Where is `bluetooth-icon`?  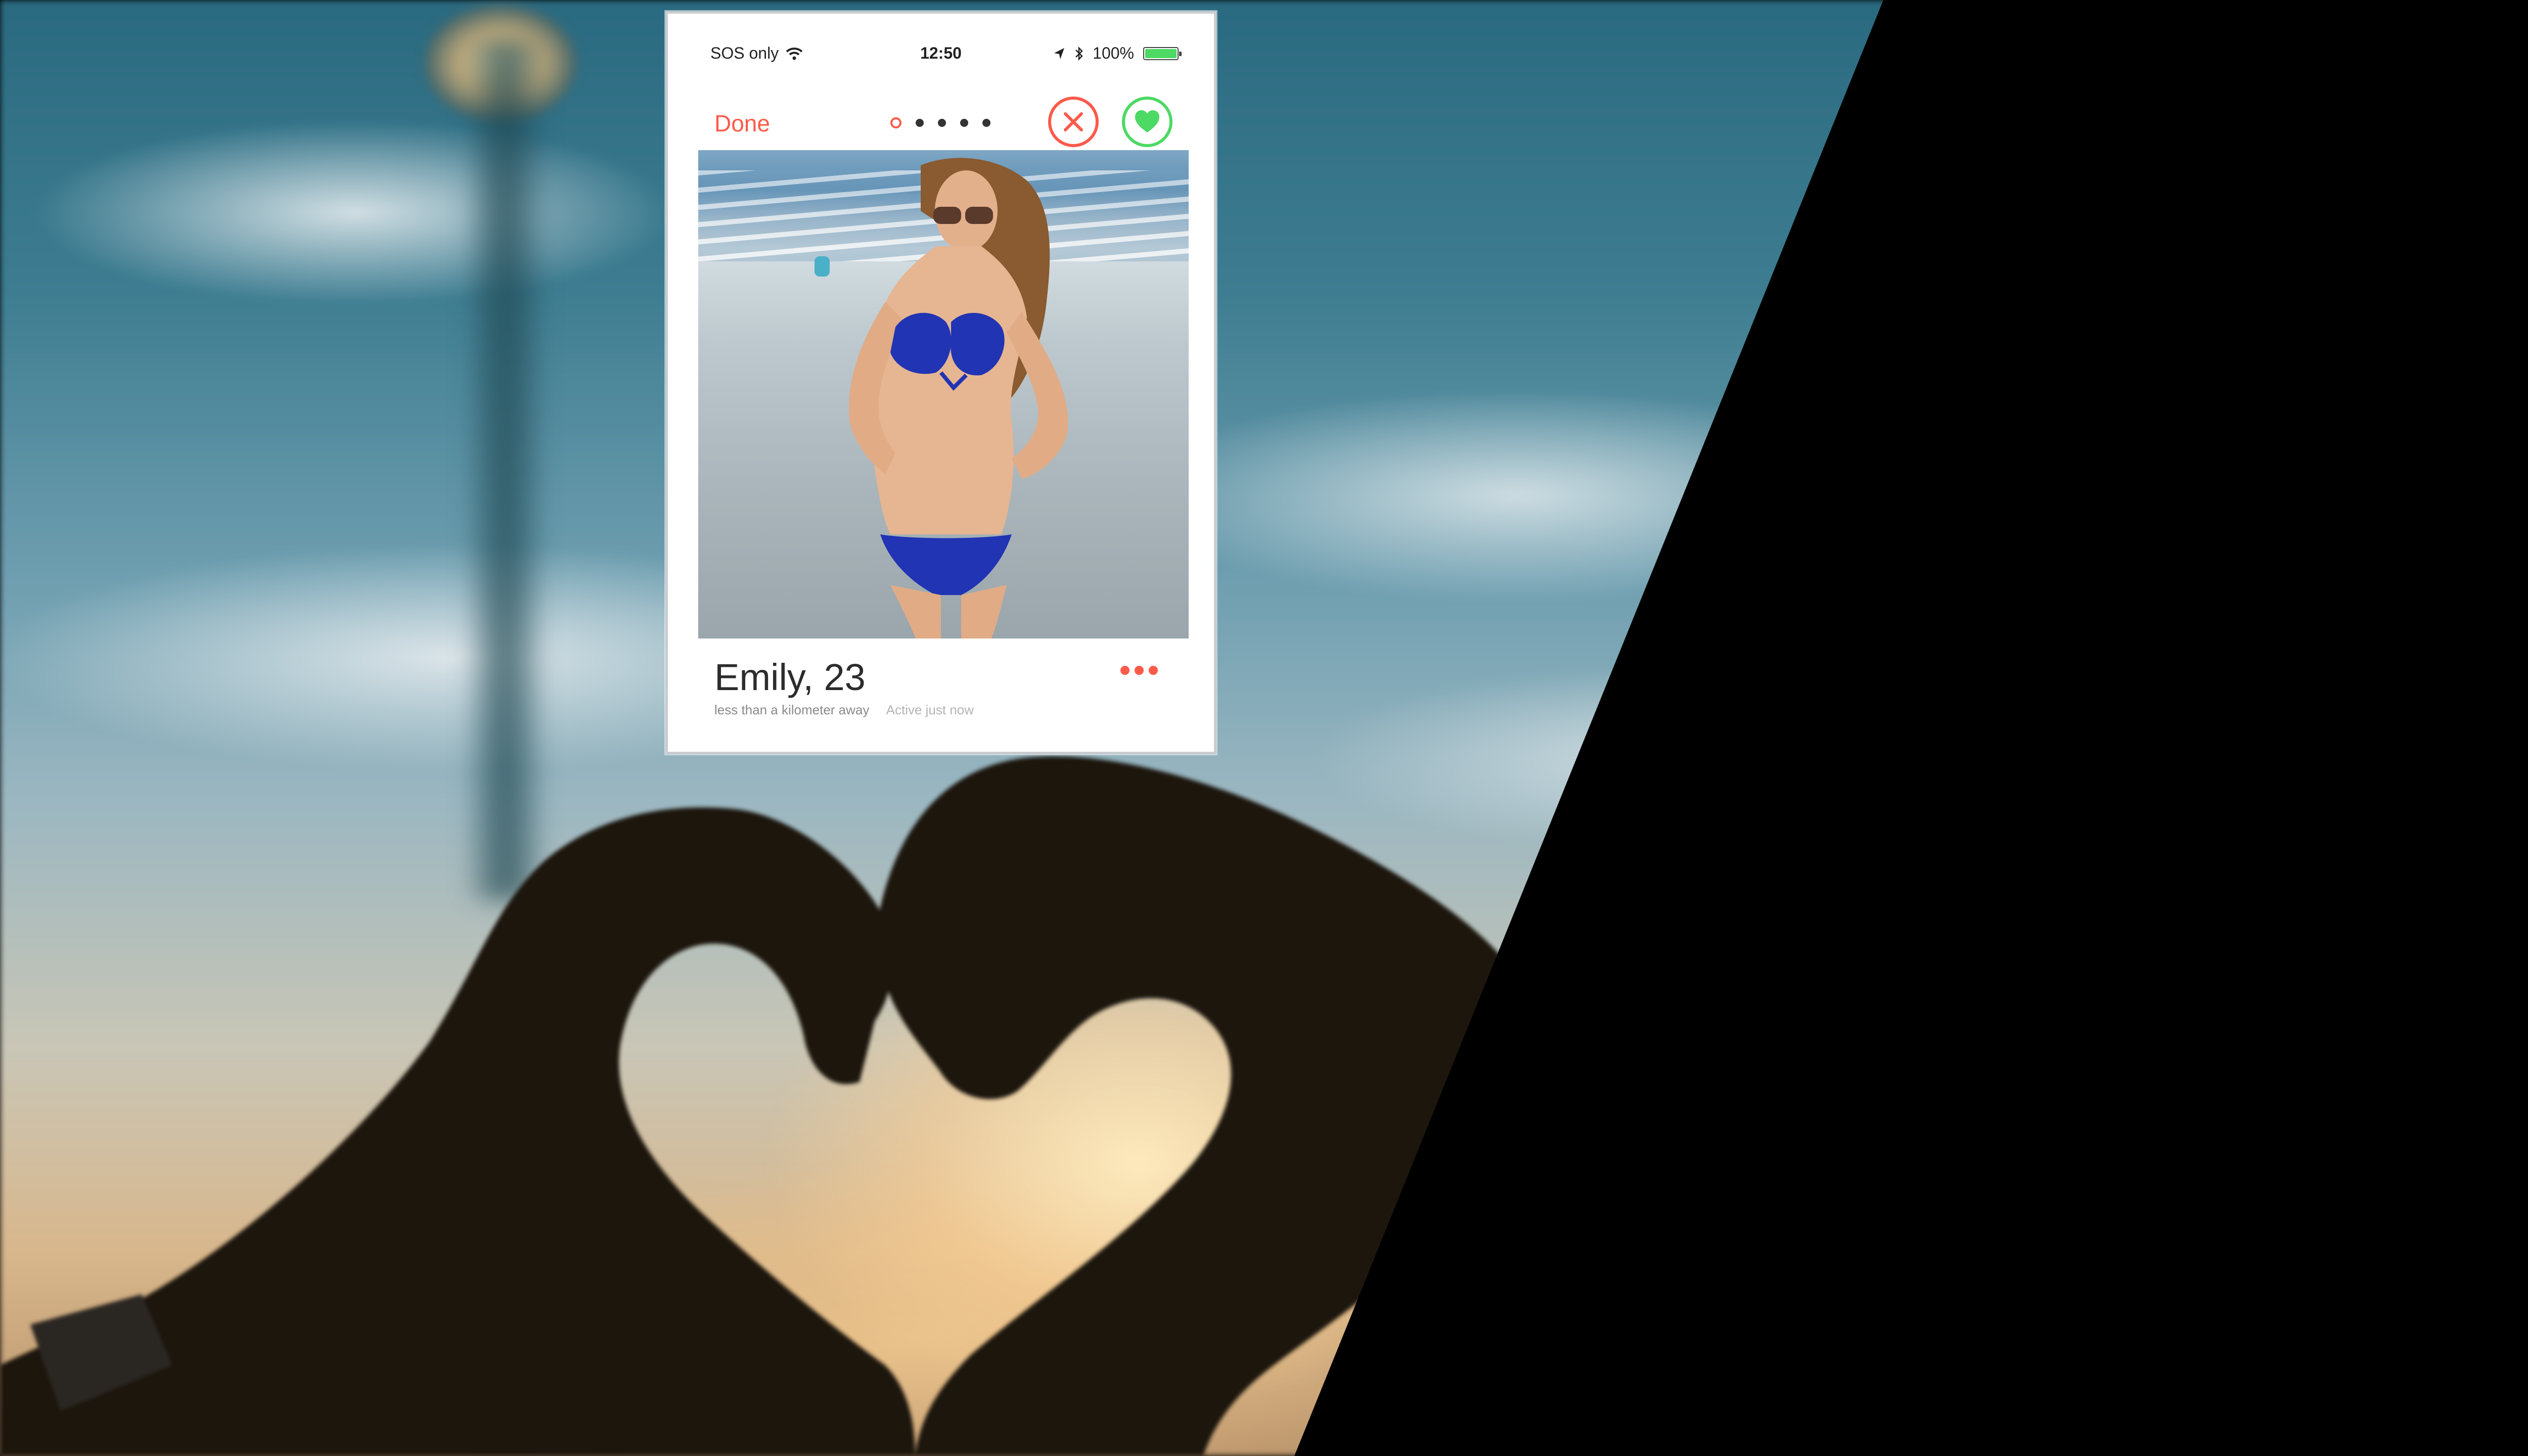 bluetooth-icon is located at coordinates (1079, 53).